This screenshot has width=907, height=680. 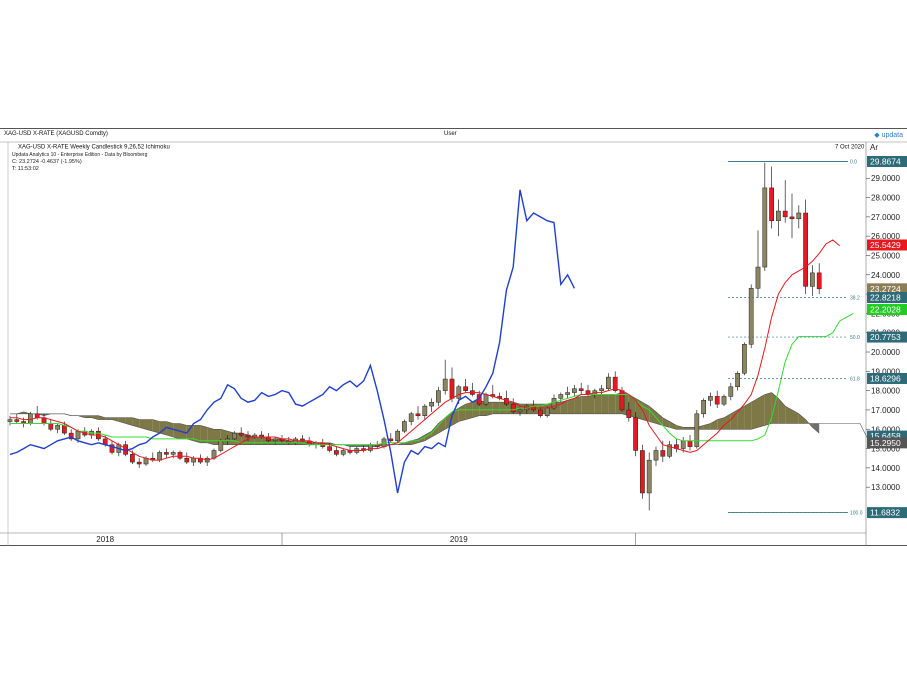 I want to click on info-line-2: C: 23.2724 -0.4637 (-1.95%), so click(x=47, y=162).